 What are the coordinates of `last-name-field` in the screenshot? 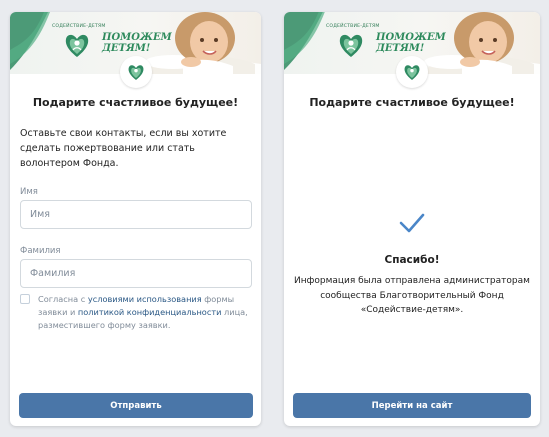 It's located at (136, 273).